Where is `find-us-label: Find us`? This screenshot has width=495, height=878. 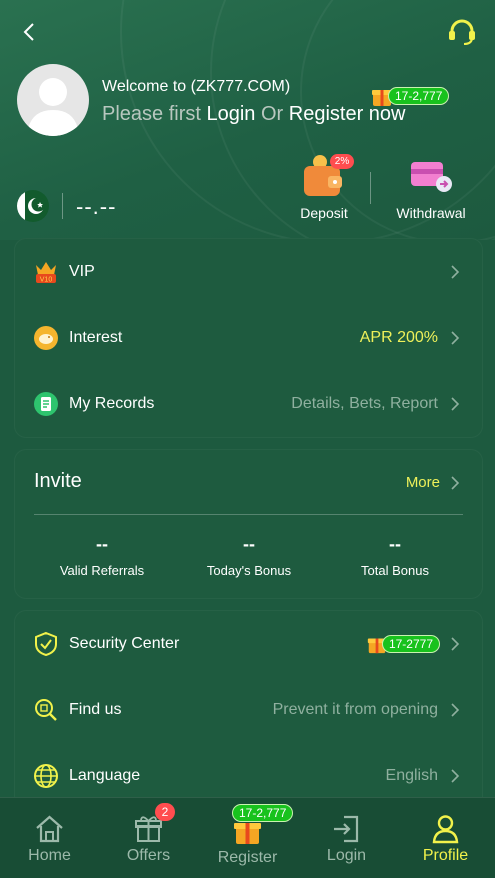 find-us-label: Find us is located at coordinates (95, 709).